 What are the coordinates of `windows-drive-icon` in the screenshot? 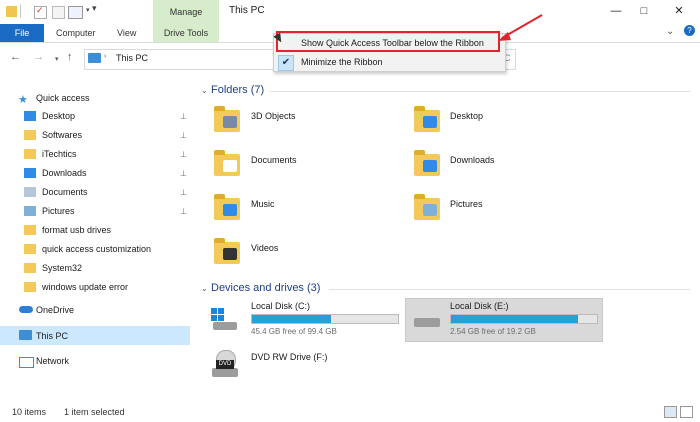 It's located at (224, 319).